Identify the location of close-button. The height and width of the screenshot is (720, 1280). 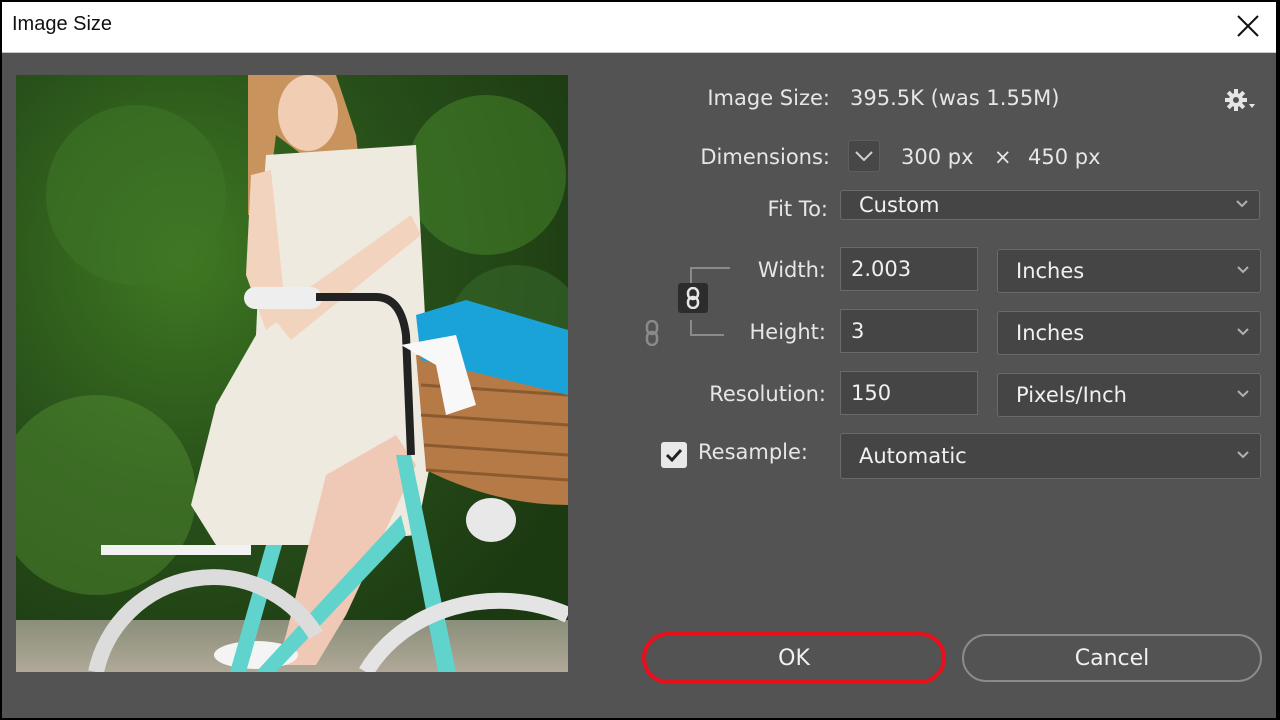
(1248, 26).